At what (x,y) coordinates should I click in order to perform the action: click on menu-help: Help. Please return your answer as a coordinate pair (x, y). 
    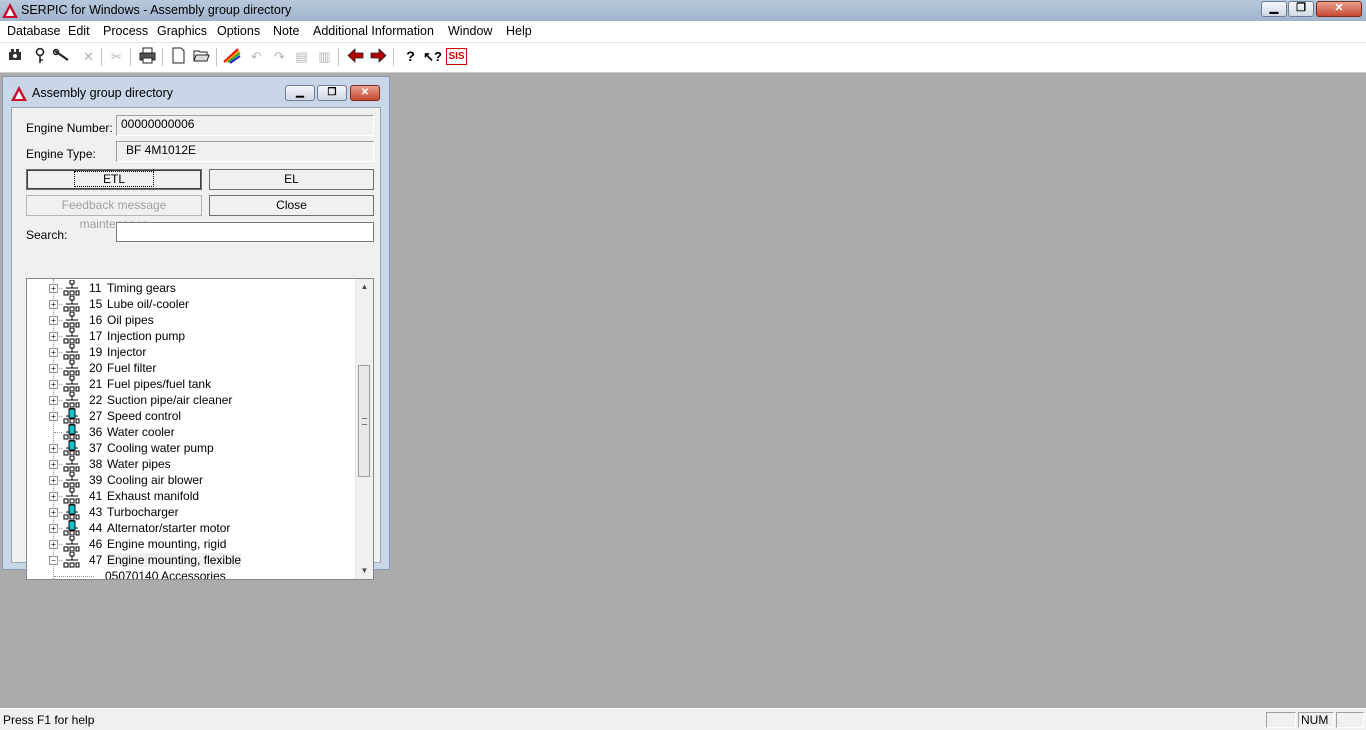
    Looking at the image, I should click on (519, 31).